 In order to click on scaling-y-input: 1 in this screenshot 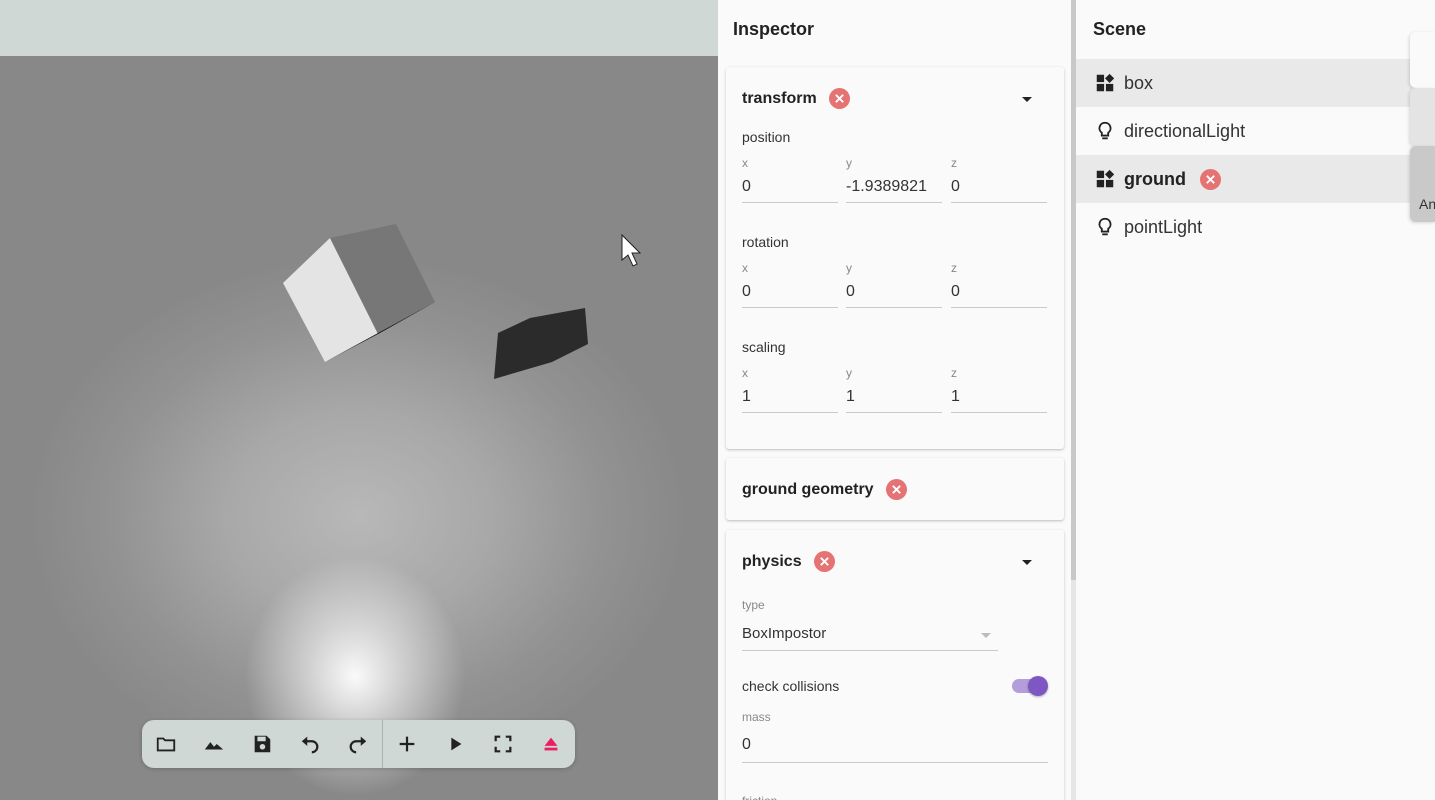, I will do `click(894, 398)`.